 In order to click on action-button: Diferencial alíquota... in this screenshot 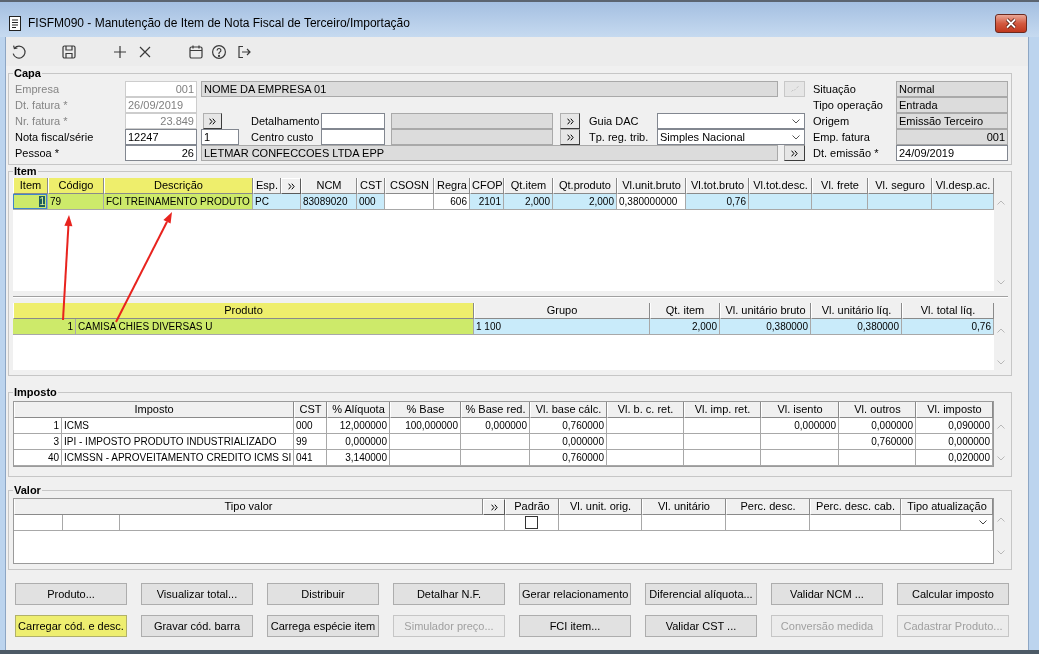, I will do `click(701, 594)`.